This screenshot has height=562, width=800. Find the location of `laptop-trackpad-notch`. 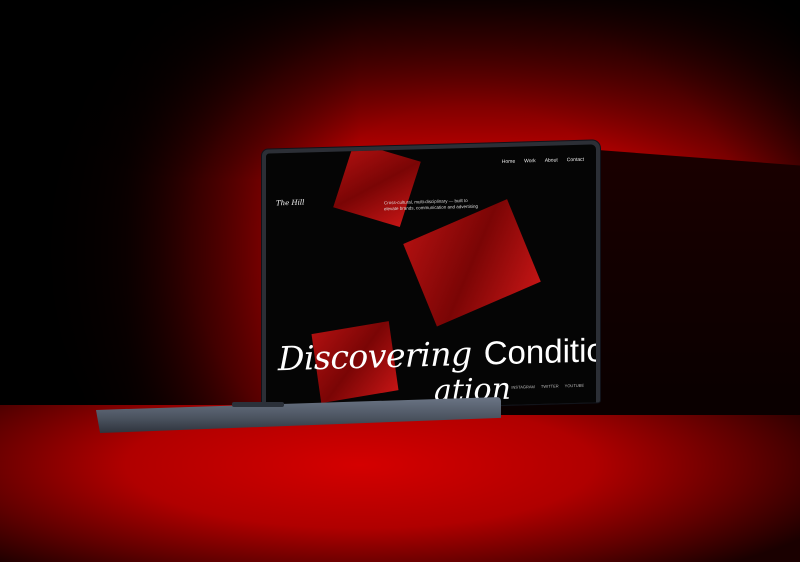

laptop-trackpad-notch is located at coordinates (258, 404).